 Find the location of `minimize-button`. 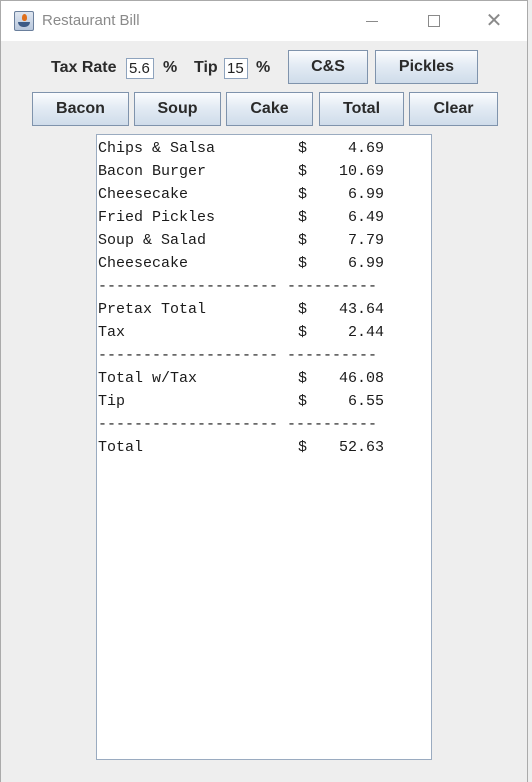

minimize-button is located at coordinates (372, 21).